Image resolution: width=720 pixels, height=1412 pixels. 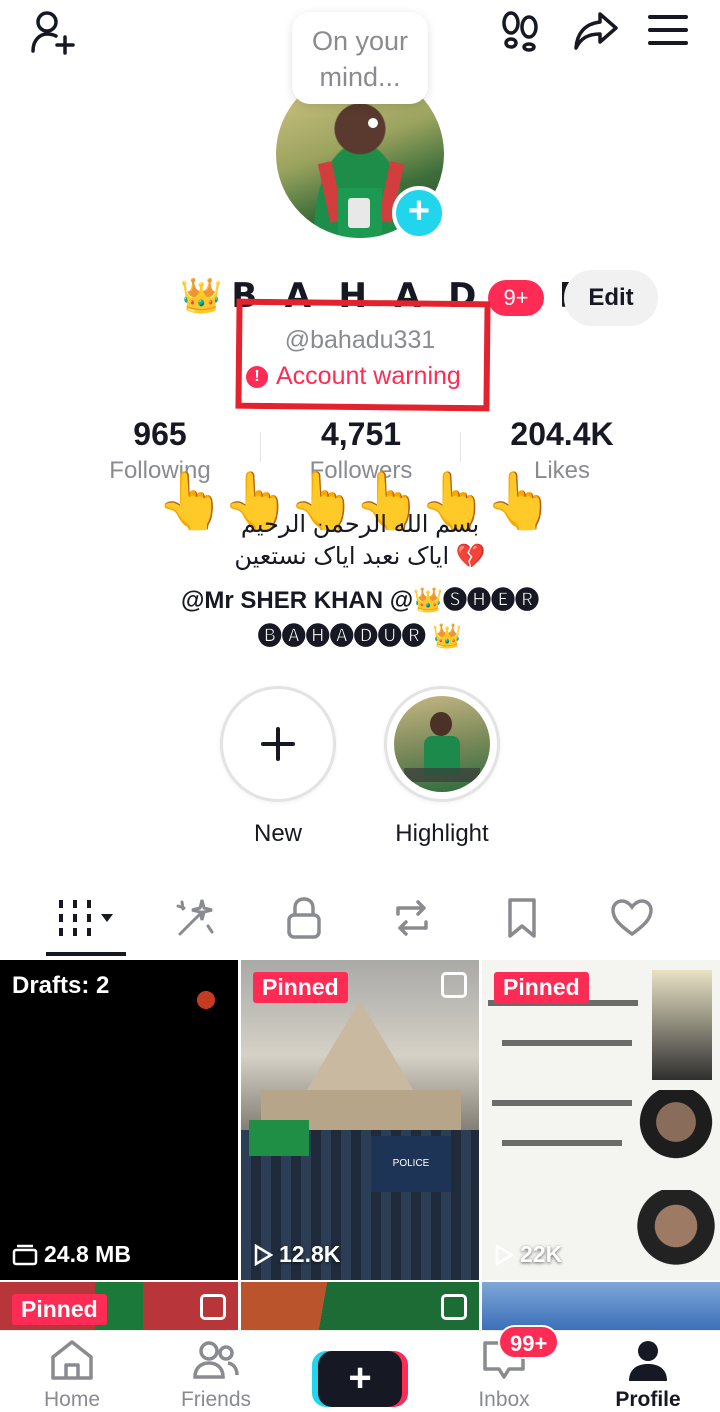 I want to click on nav-home-label: Home, so click(x=72, y=1399).